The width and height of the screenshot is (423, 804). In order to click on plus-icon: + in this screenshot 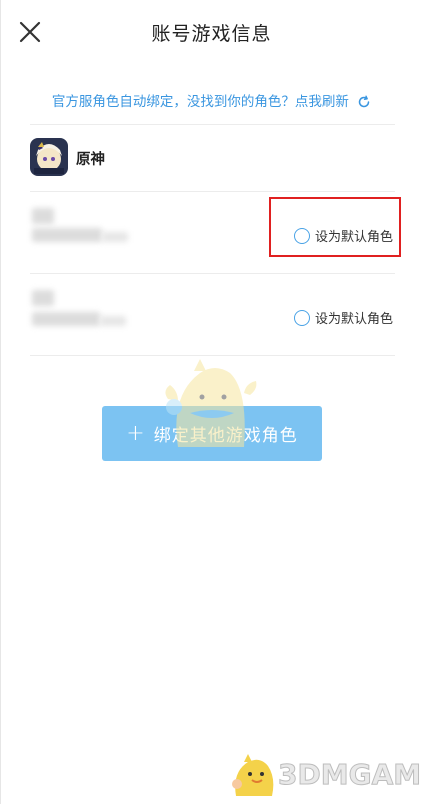, I will do `click(136, 433)`.